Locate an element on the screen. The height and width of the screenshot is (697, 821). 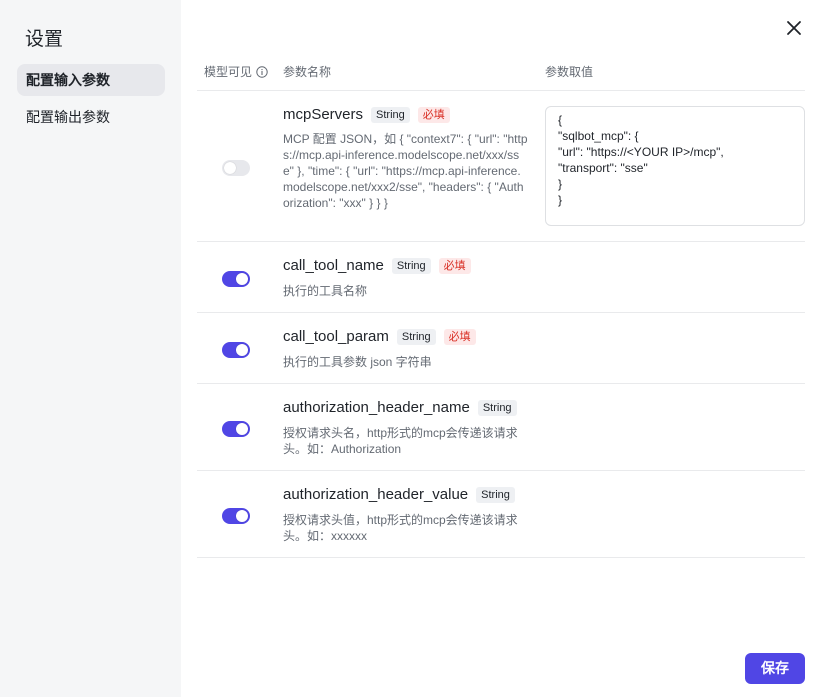
settings-title: 设置 is located at coordinates (44, 39).